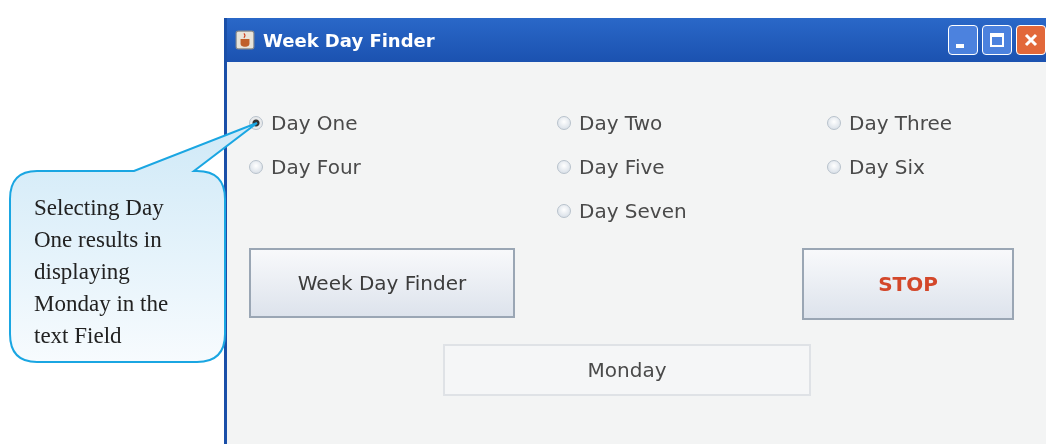 This screenshot has height=444, width=1046. I want to click on radio-option: Day Two, so click(610, 123).